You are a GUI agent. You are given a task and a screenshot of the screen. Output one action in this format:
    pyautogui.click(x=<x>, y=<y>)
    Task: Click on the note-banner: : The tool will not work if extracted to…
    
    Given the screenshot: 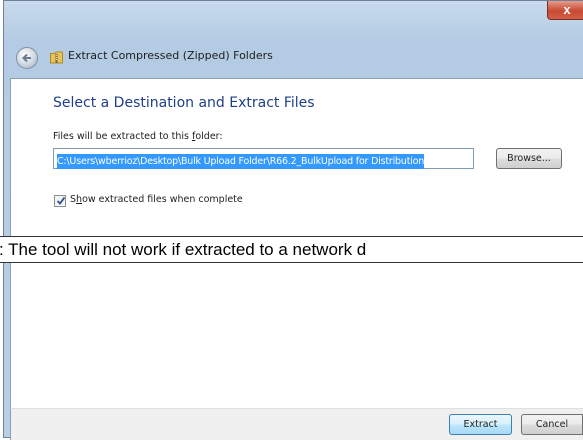 What is the action you would take?
    pyautogui.click(x=291, y=249)
    